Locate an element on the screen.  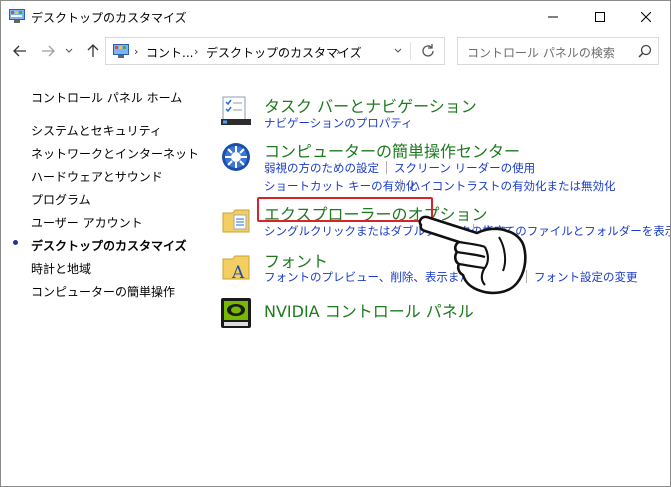
search-box: コントロール パネルの検索 is located at coordinates (558, 51).